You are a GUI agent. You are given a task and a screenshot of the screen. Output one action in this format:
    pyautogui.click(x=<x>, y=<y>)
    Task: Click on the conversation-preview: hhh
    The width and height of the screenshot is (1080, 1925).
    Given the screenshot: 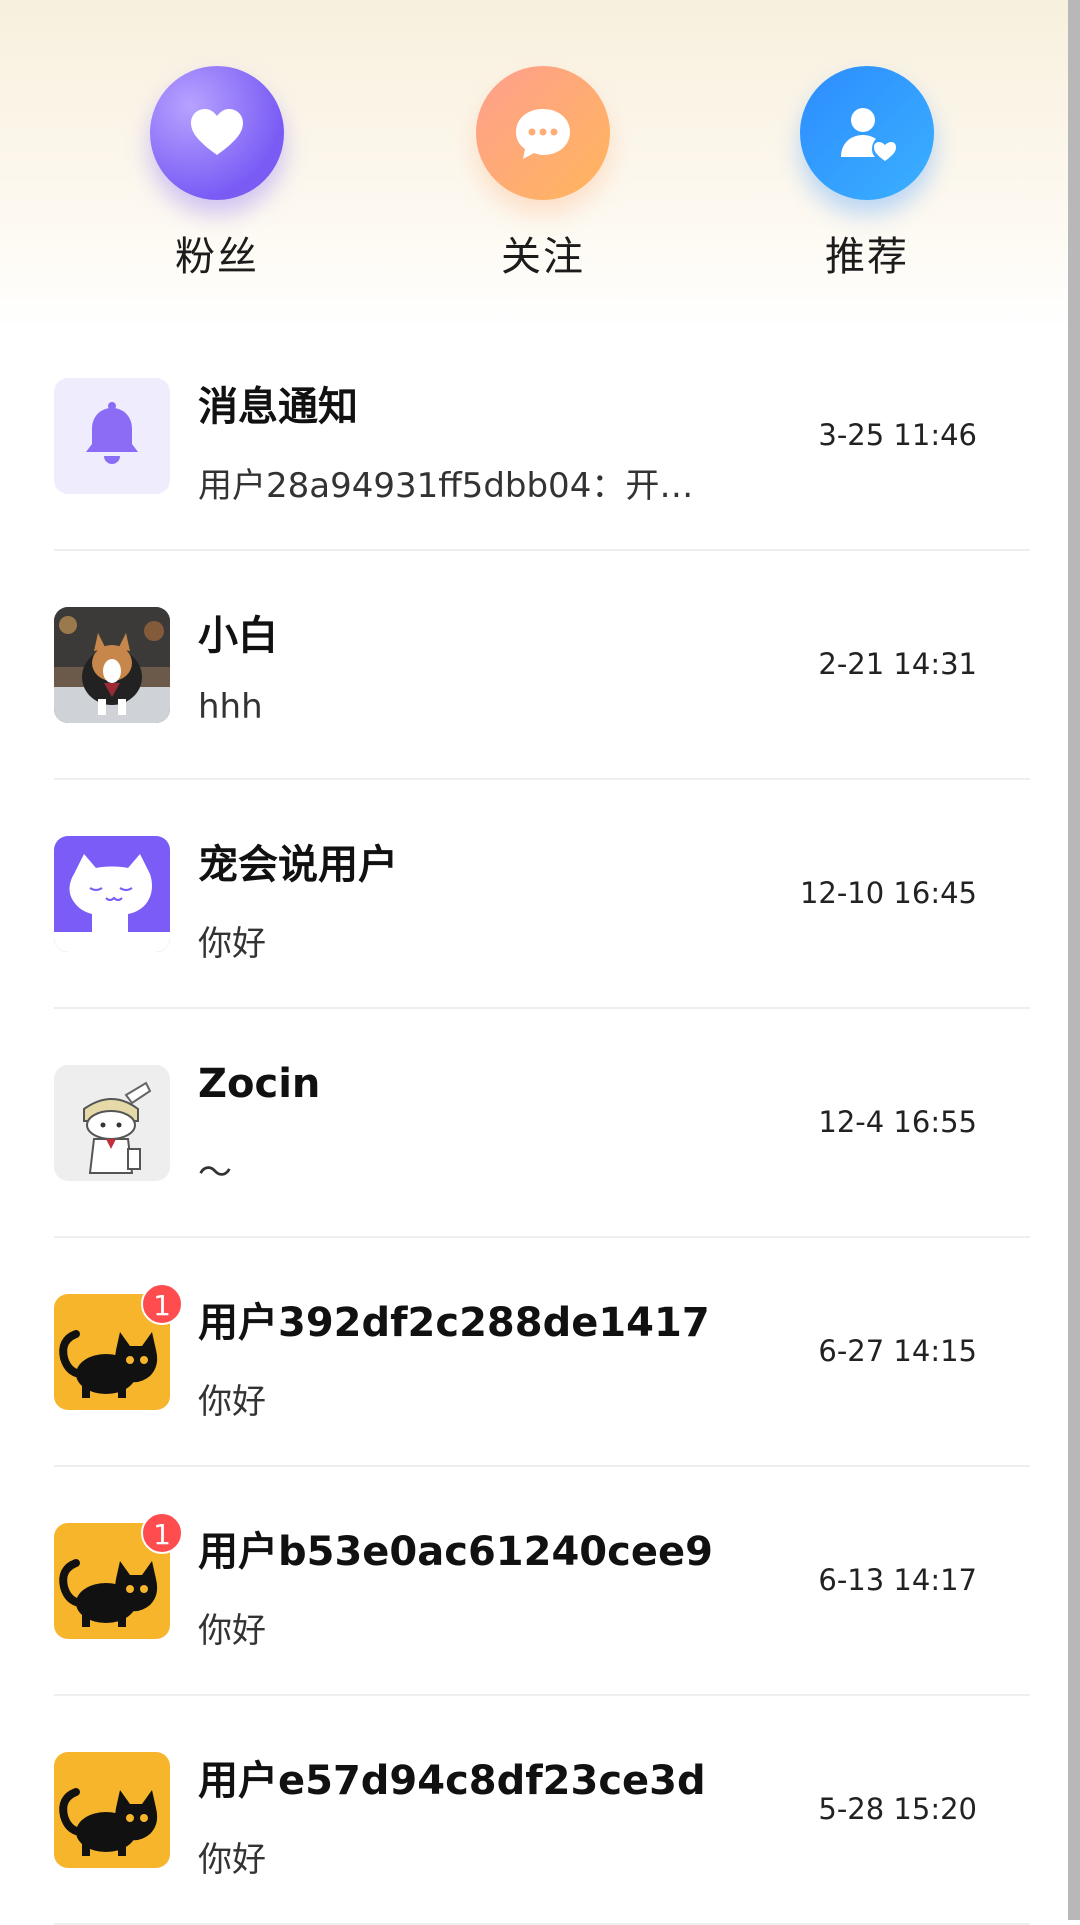 What is the action you would take?
    pyautogui.click(x=230, y=707)
    